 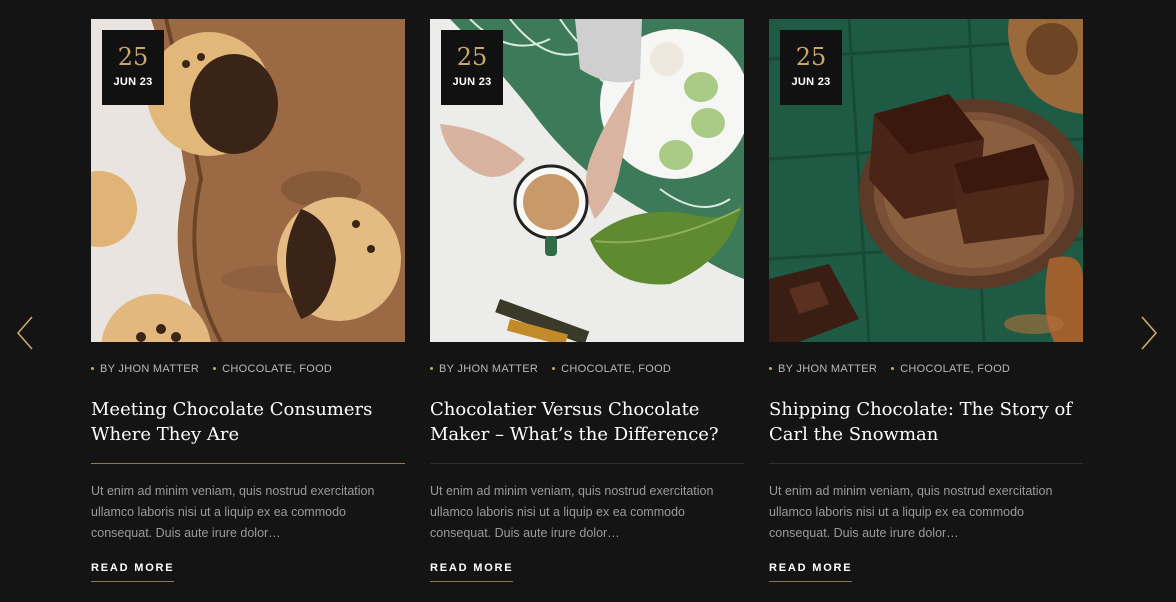 I want to click on chevron-right-icon, so click(x=1149, y=333).